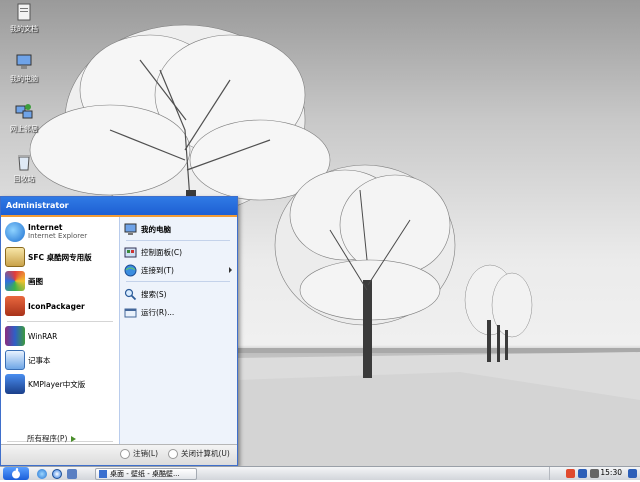 This screenshot has width=640, height=482. I want to click on tray-volume-icon, so click(594, 473).